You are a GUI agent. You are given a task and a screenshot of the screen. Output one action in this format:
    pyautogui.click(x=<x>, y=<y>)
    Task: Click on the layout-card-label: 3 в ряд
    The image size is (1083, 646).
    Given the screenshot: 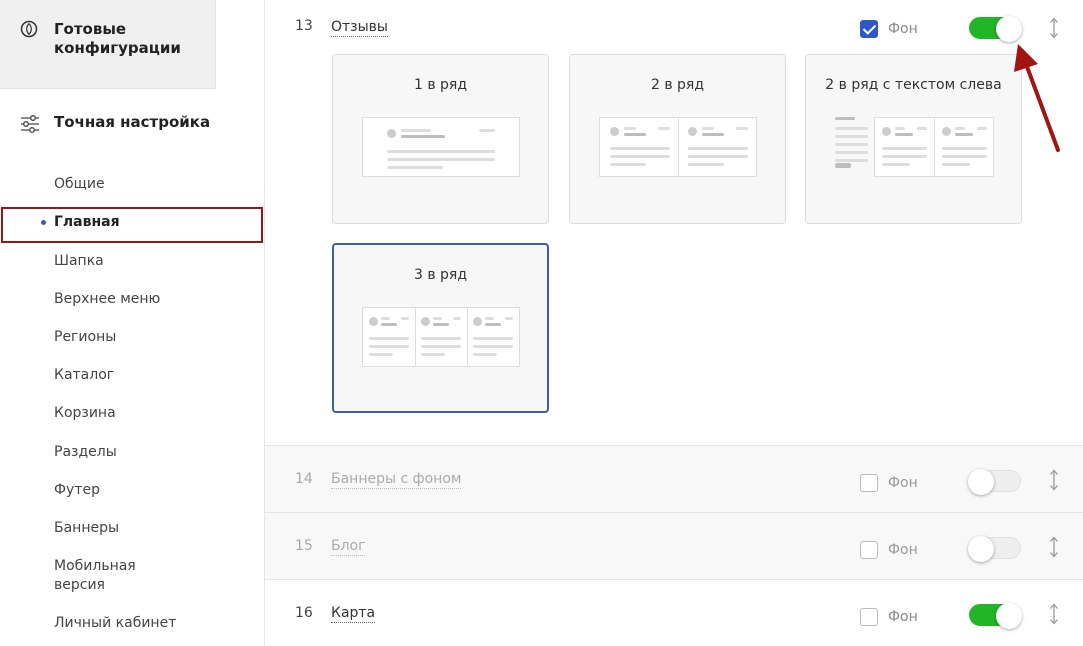 What is the action you would take?
    pyautogui.click(x=440, y=275)
    